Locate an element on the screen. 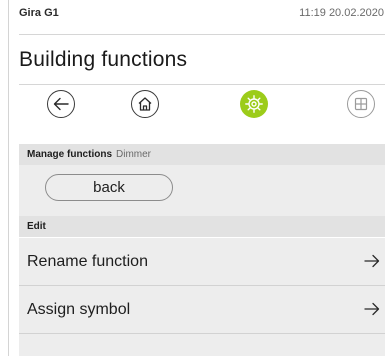 The height and width of the screenshot is (356, 385). manage-functions-title: Manage functions is located at coordinates (70, 154).